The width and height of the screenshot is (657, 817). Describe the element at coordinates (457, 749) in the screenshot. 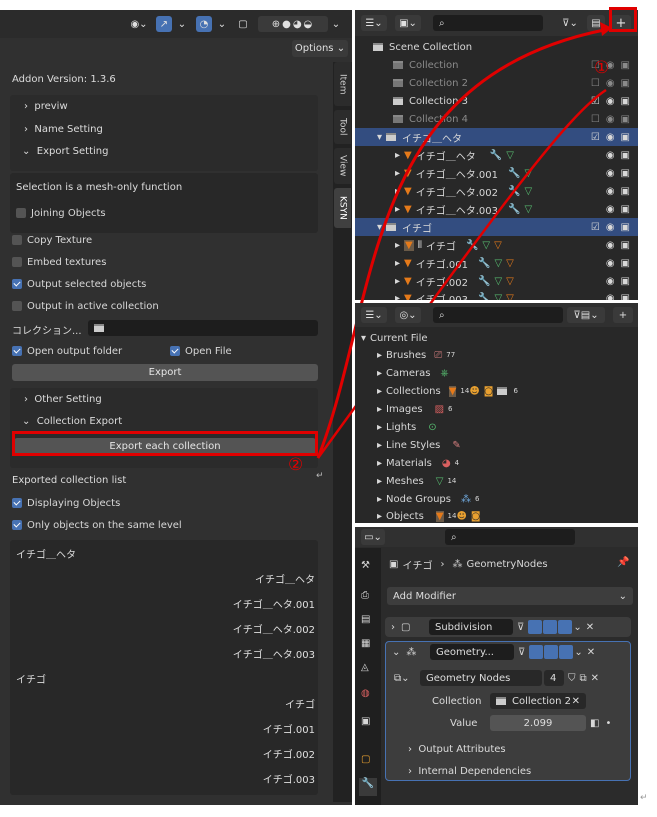

I see `output-attributes-section: › Output Attributes` at that location.